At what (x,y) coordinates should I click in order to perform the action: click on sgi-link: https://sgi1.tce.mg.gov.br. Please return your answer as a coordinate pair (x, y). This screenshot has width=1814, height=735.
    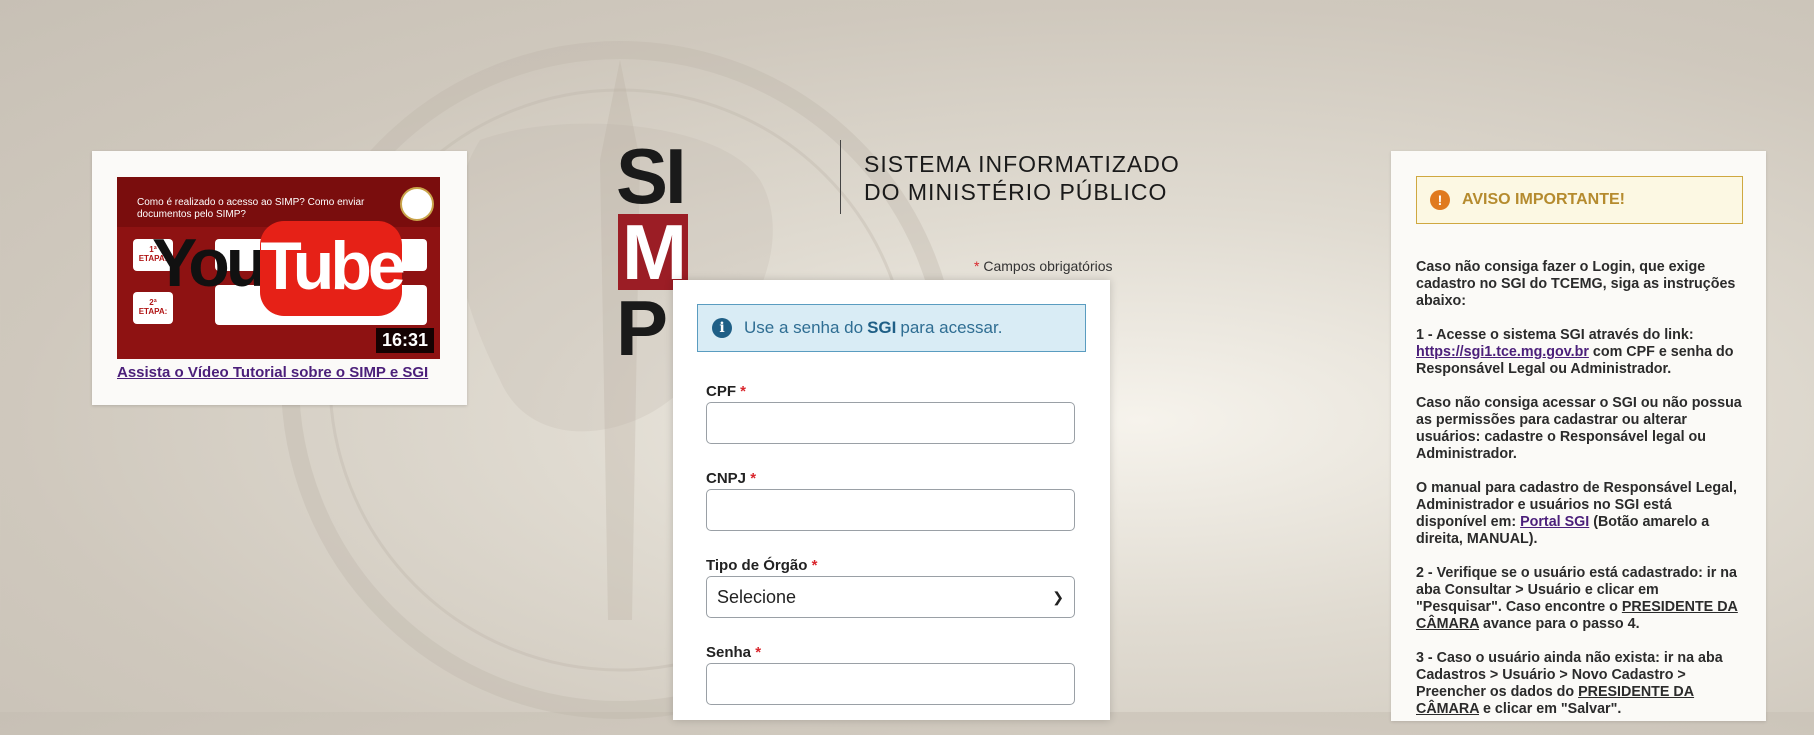
    Looking at the image, I should click on (1502, 352).